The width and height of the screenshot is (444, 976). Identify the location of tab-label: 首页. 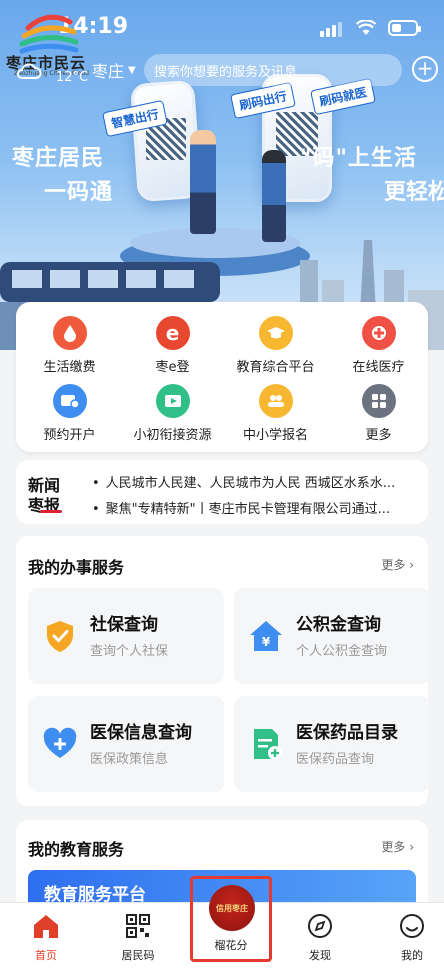
(46, 955).